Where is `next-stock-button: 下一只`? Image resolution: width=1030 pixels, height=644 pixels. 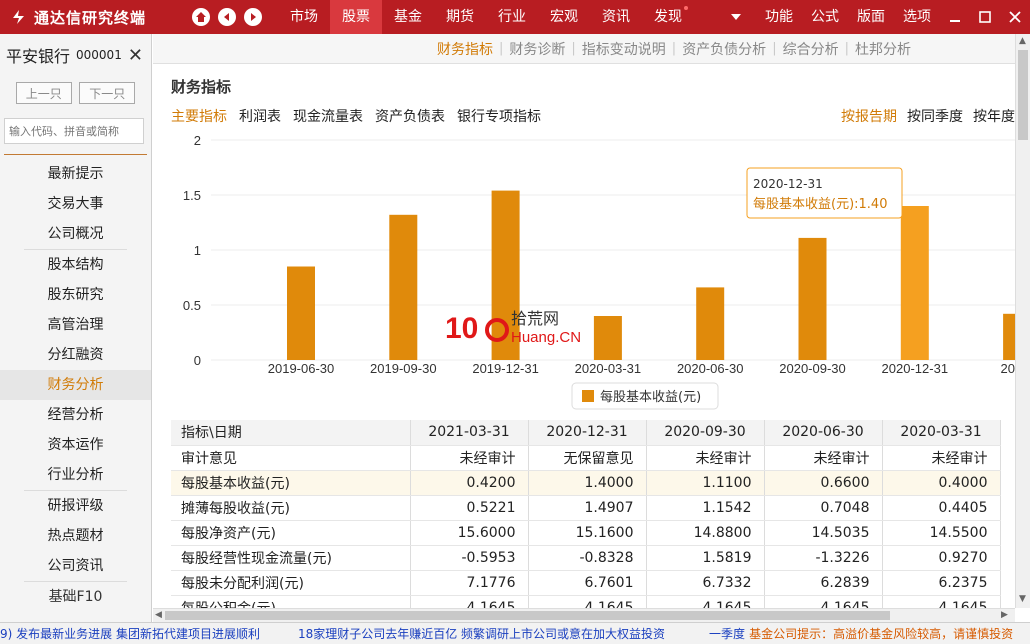
next-stock-button: 下一只 is located at coordinates (107, 93).